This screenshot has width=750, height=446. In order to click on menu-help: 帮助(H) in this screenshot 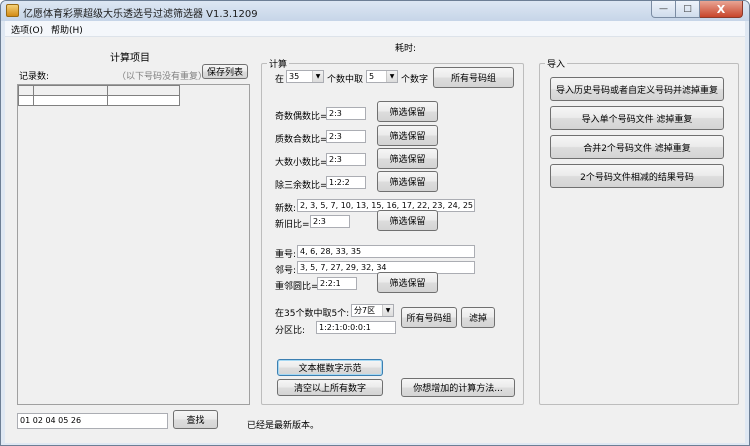, I will do `click(67, 29)`.